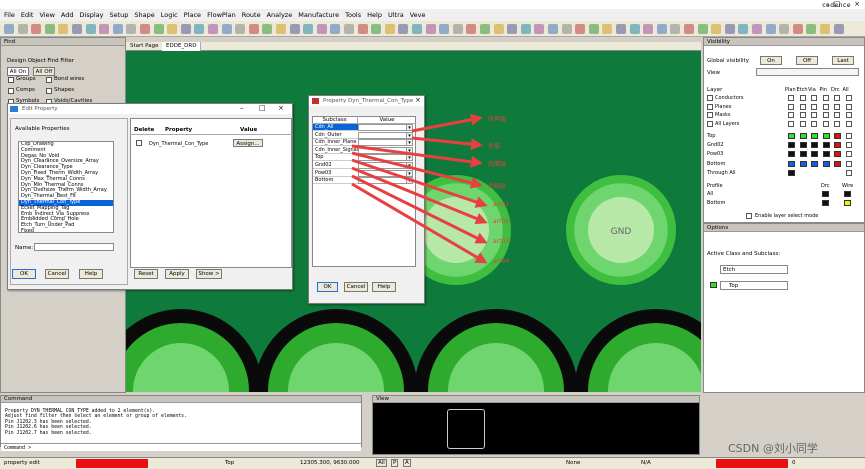  What do you see at coordinates (715, 186) in the screenshot?
I see `profile-header: Profile` at bounding box center [715, 186].